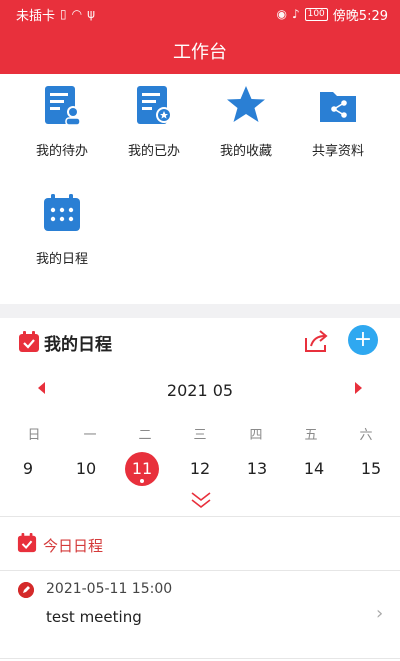 The image size is (400, 661). I want to click on status-bar: 未插卡 ▯ ◠ ψ ◉ ♪ 100 傍晚5:29, so click(200, 14).